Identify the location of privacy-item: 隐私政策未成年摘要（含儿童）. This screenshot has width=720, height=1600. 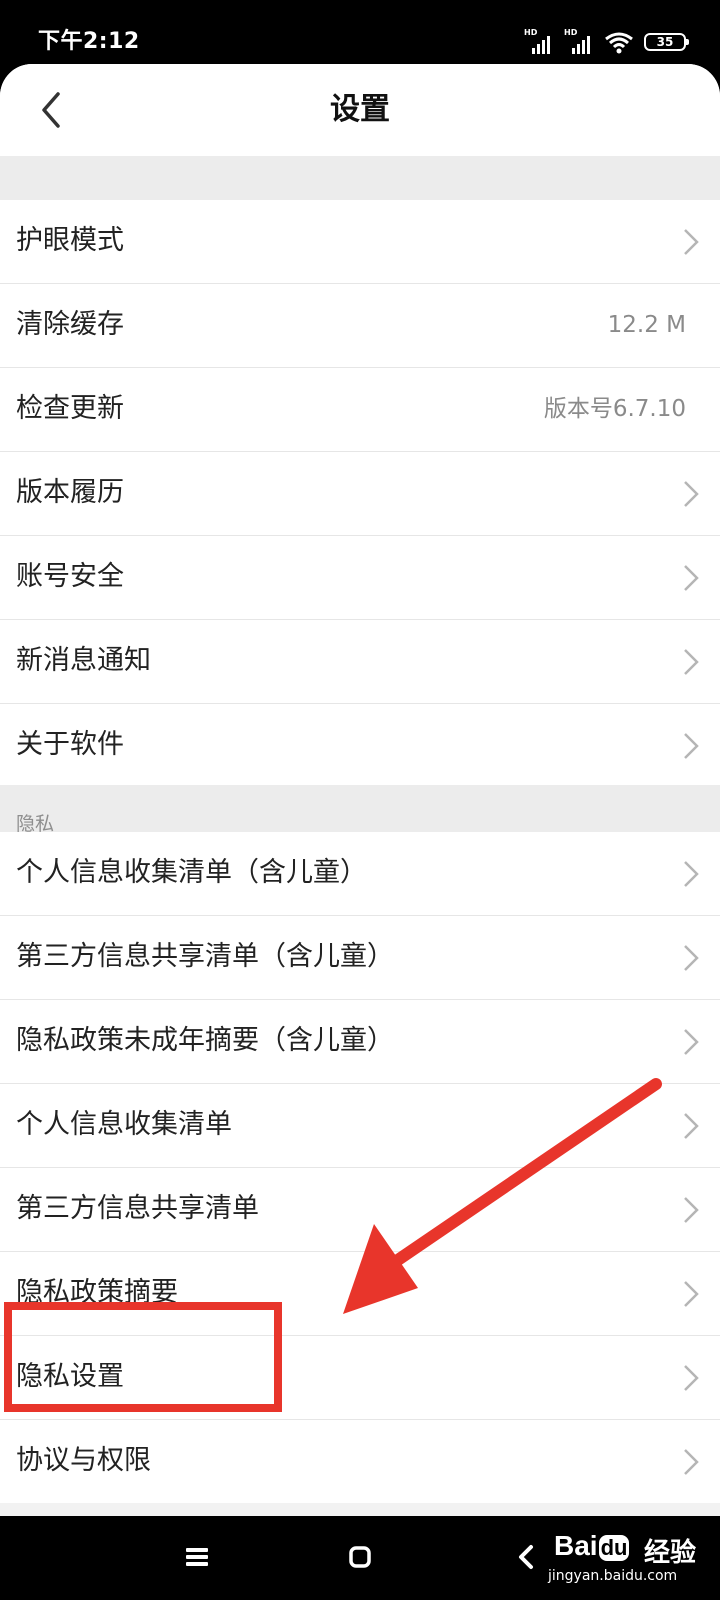
(360, 1042).